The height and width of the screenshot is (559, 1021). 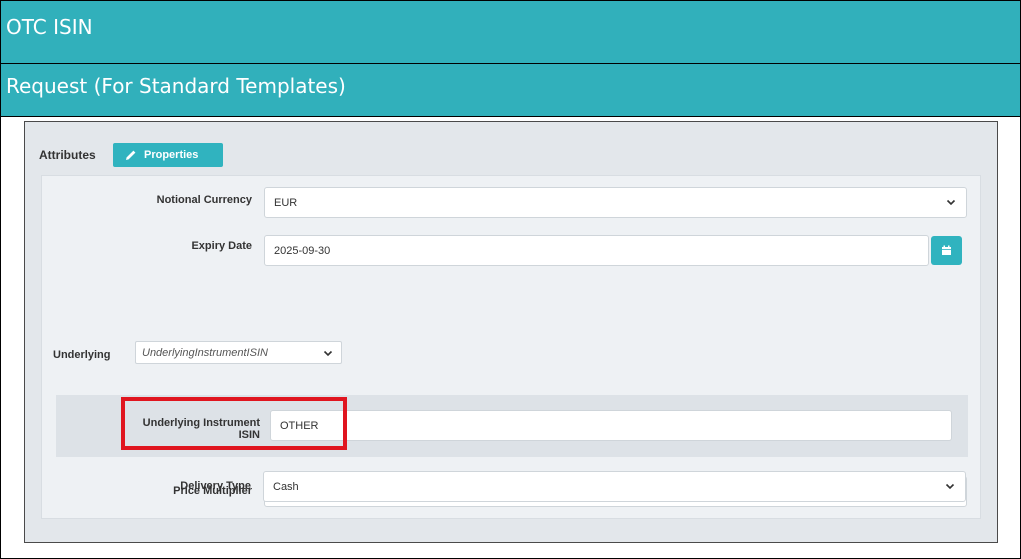 What do you see at coordinates (131, 155) in the screenshot?
I see `pencil-icon` at bounding box center [131, 155].